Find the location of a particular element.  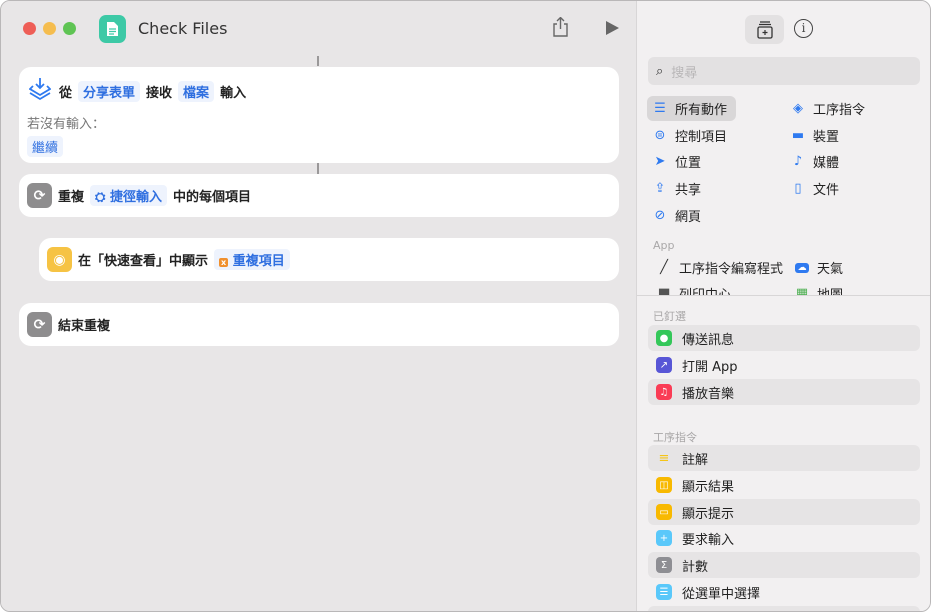

item-label: 播放音樂 is located at coordinates (708, 394).